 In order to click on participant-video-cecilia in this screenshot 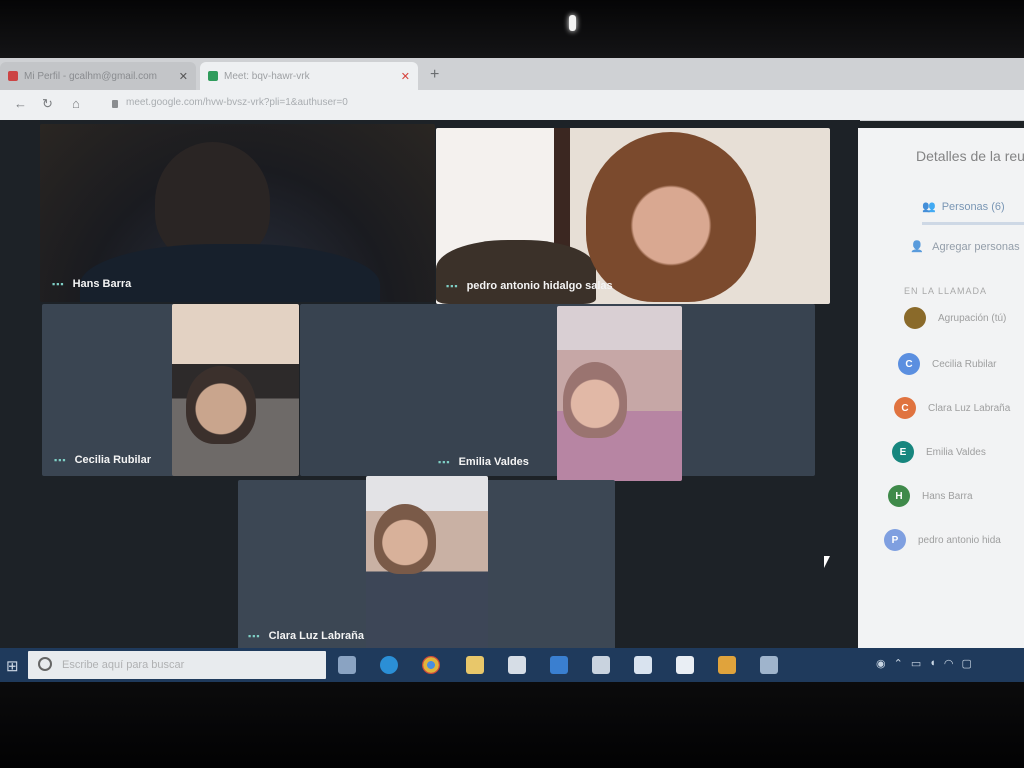, I will do `click(235, 390)`.